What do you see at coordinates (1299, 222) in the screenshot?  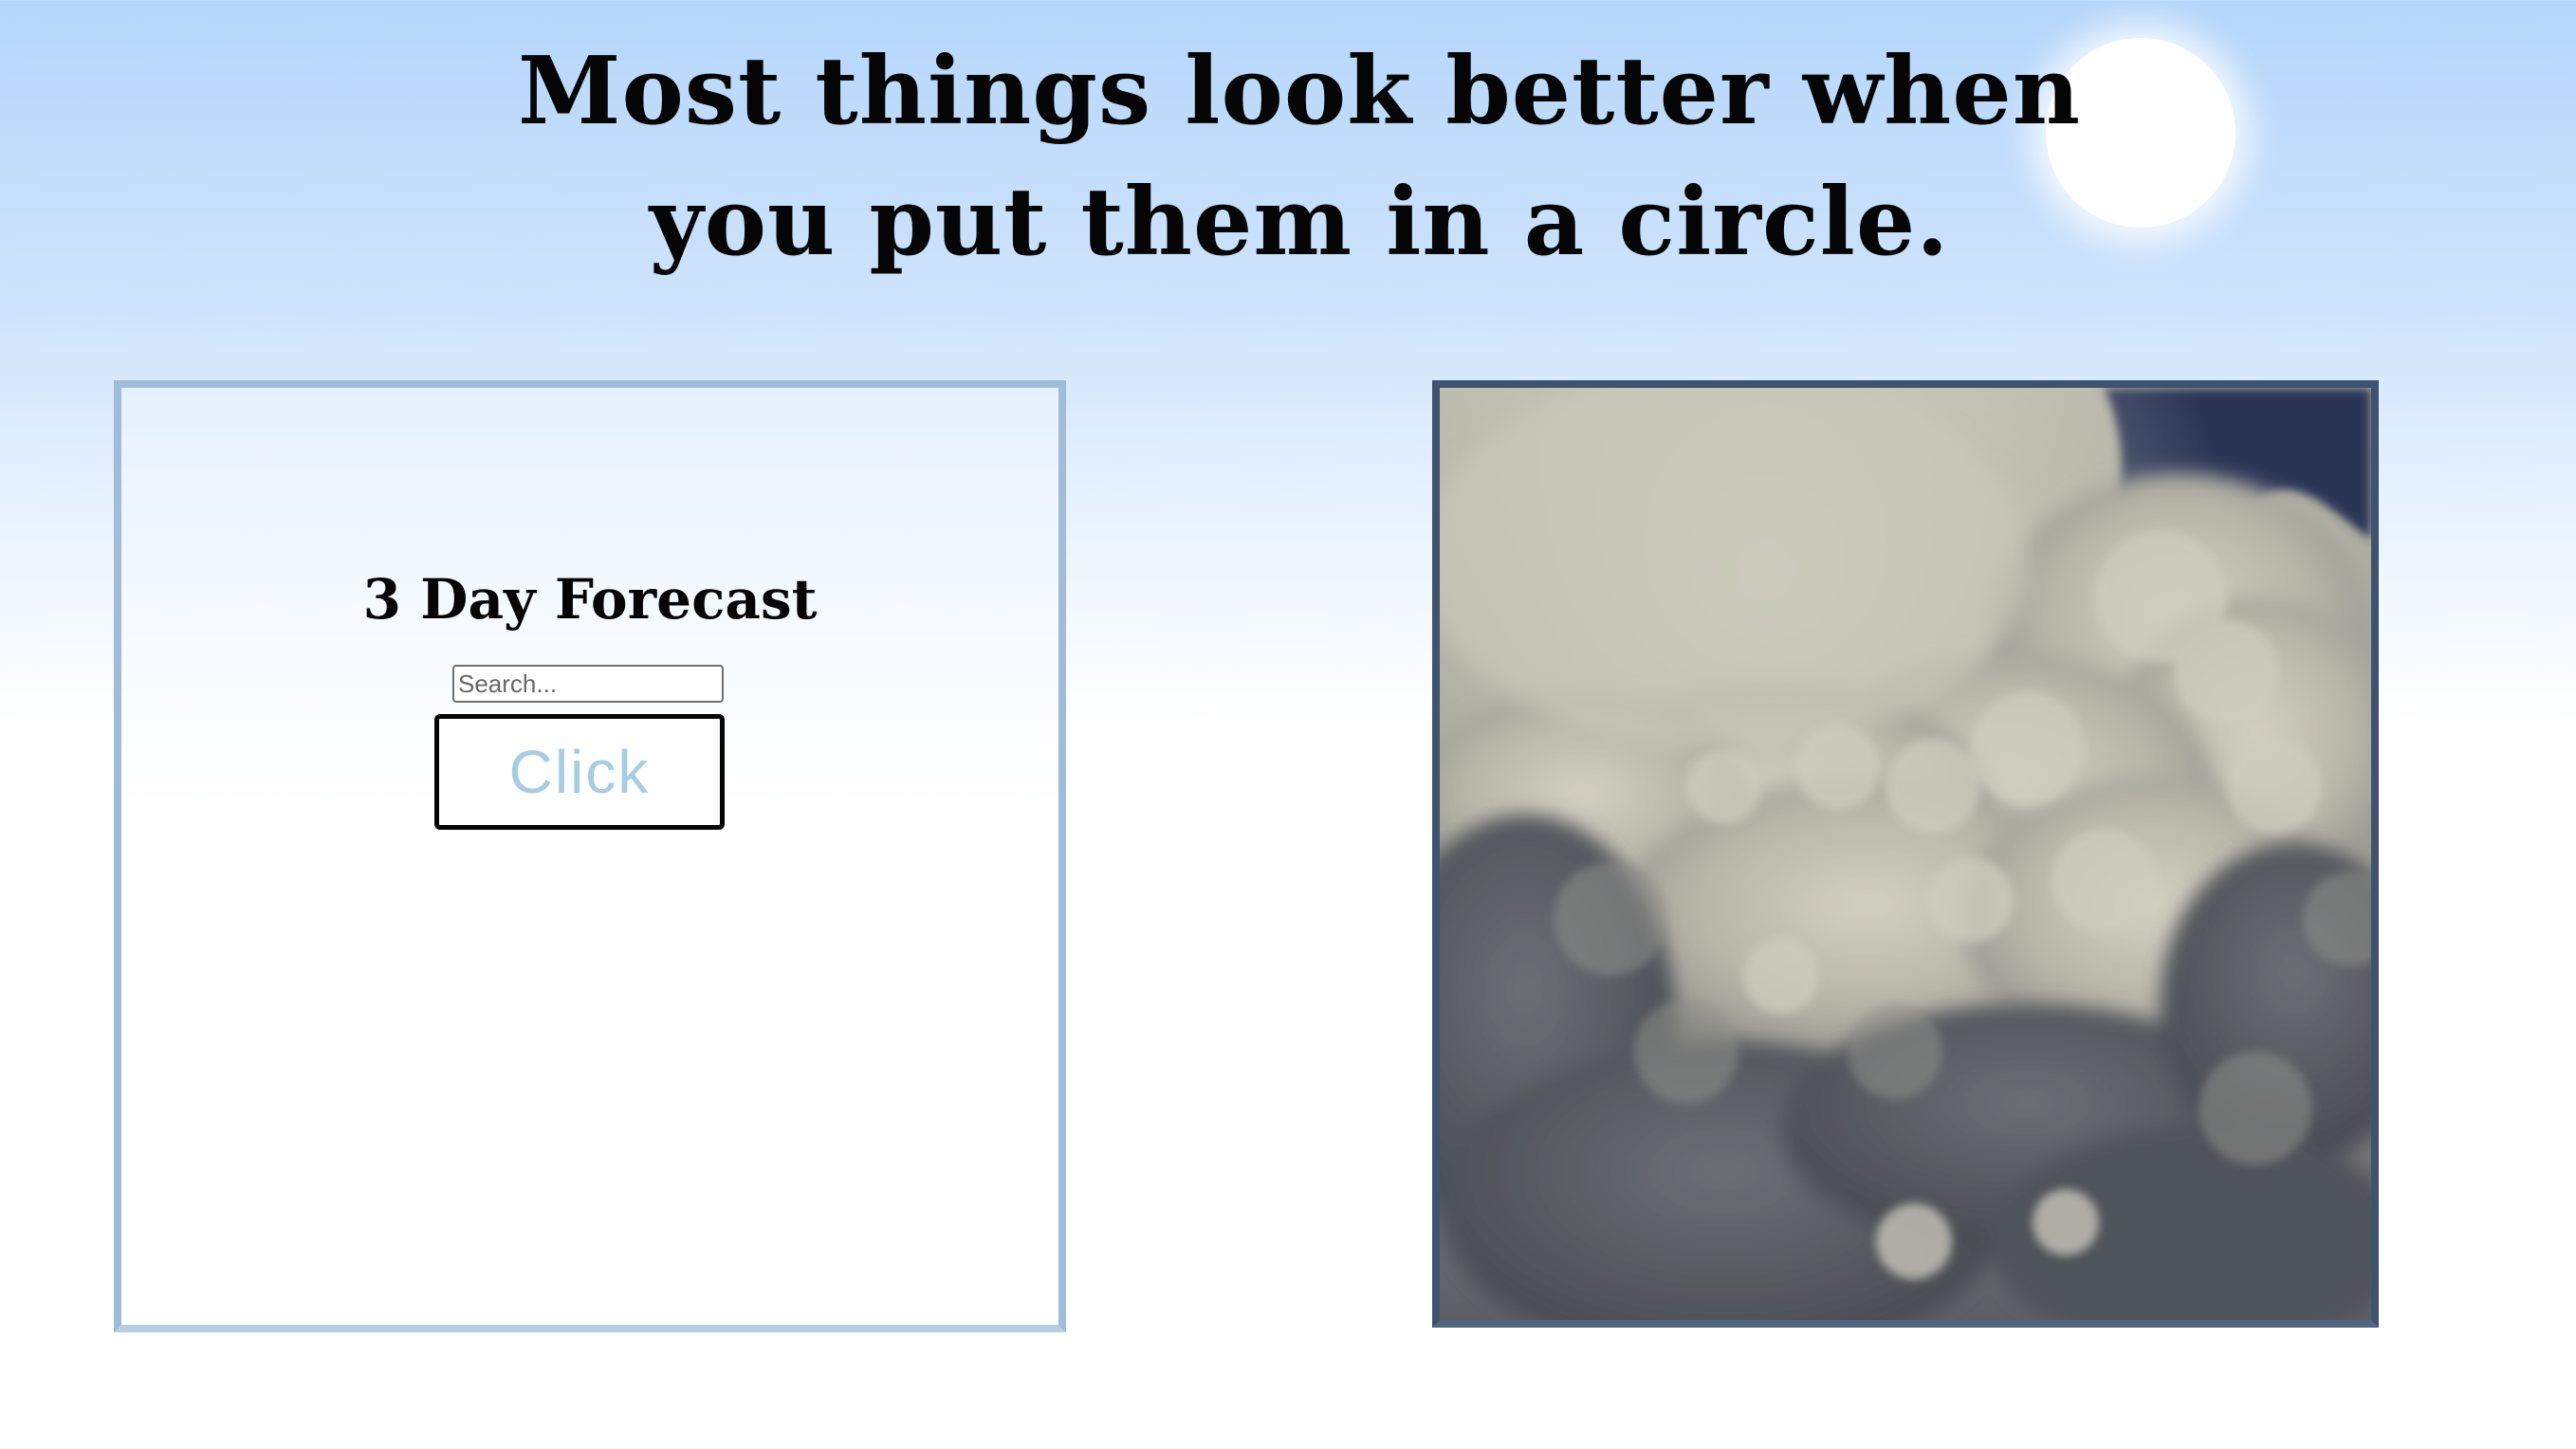 I see `headline-line-2: you put them in a circle.` at bounding box center [1299, 222].